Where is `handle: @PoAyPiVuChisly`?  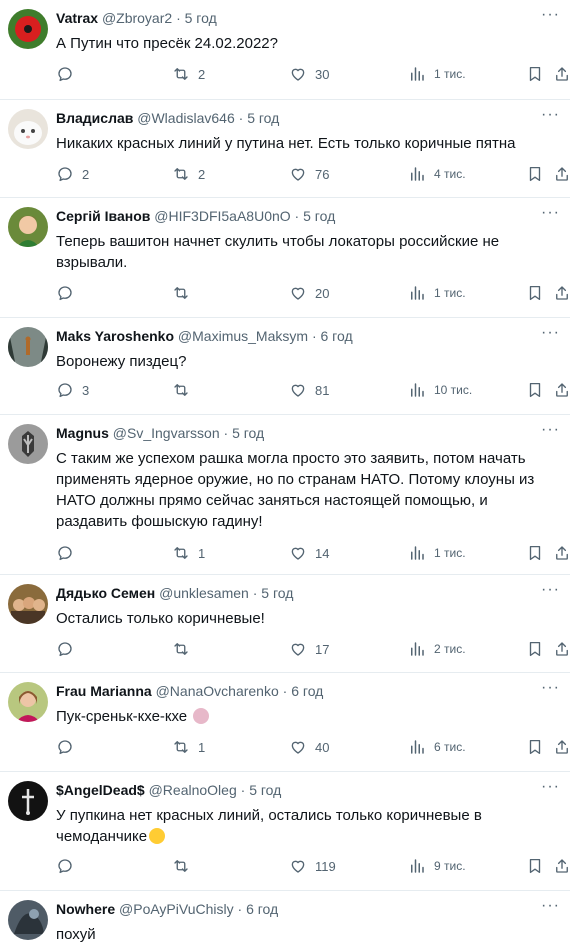
handle: @PoAyPiVuChisly is located at coordinates (176, 909).